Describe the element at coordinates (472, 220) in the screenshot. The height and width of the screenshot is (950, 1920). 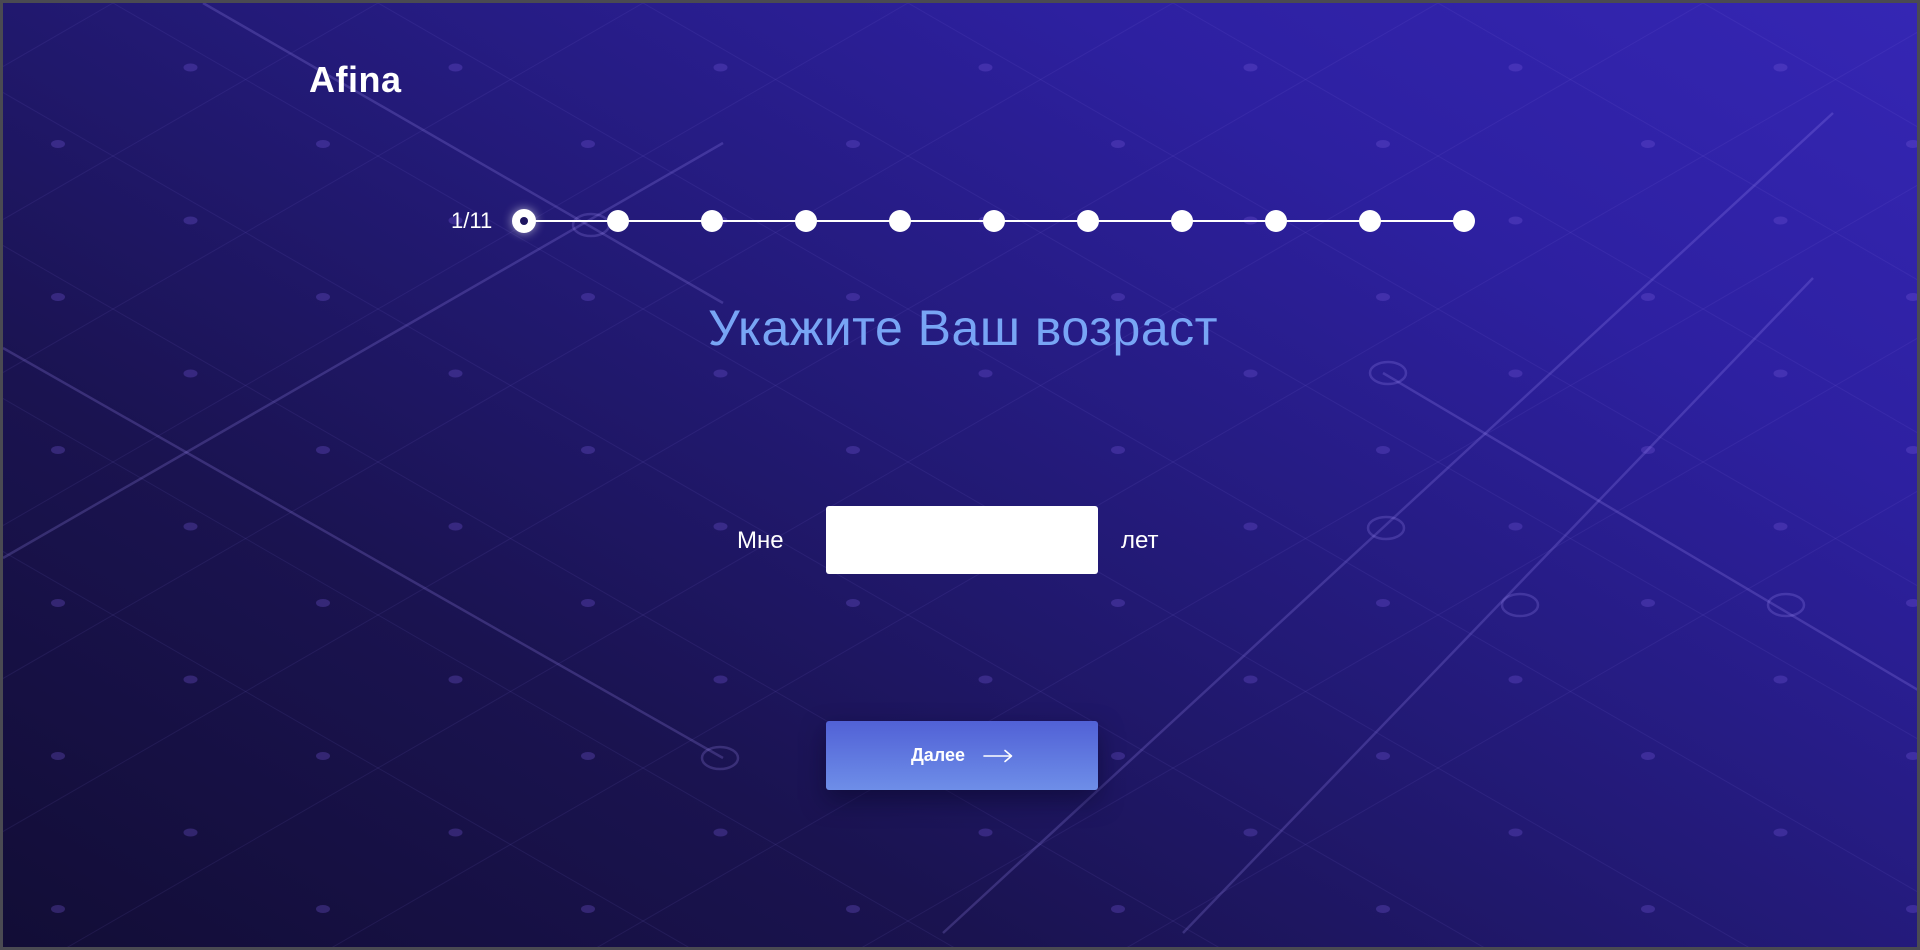
I see `step-counter: 1/11` at that location.